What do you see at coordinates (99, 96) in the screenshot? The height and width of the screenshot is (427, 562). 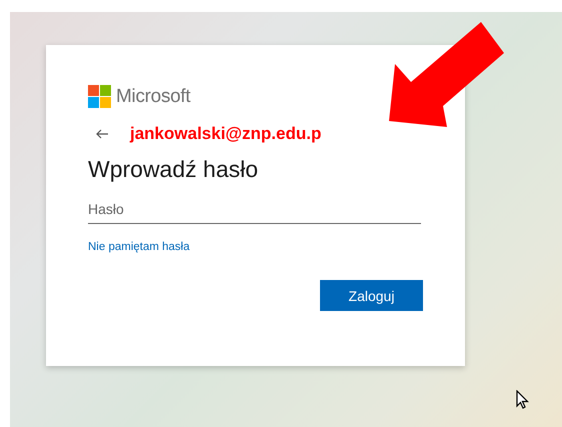 I see `logo-icon` at bounding box center [99, 96].